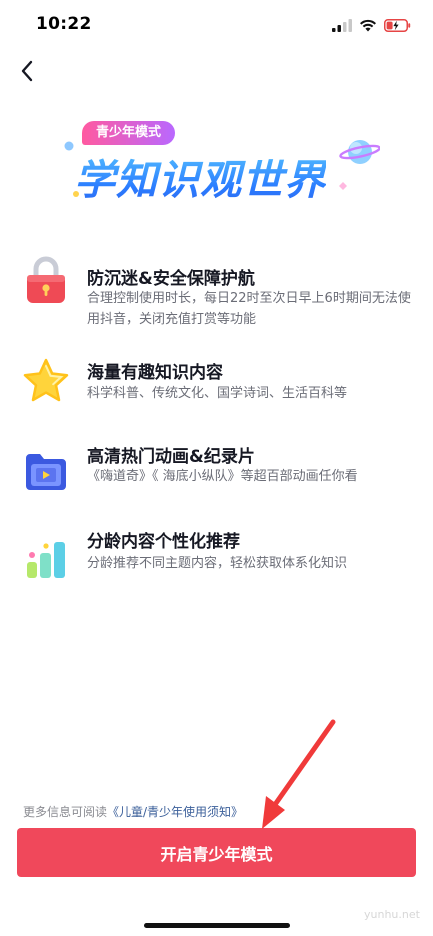  I want to click on hero-banner: 青少年模式 学知识观世界, so click(220, 166).